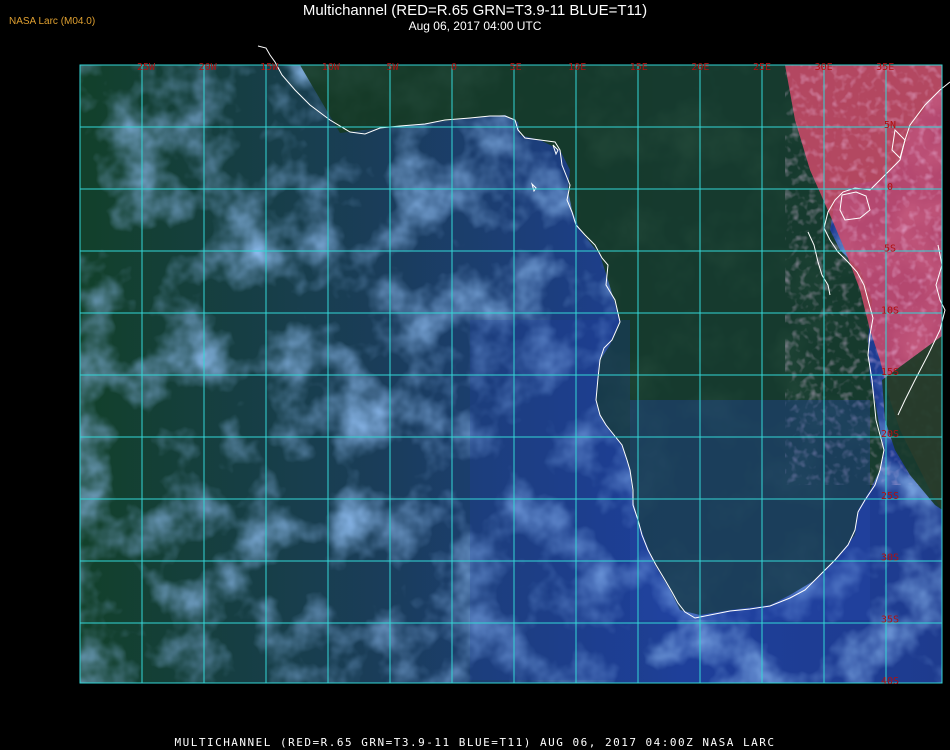 This screenshot has width=950, height=750. I want to click on longitude-label: 5E, so click(516, 67).